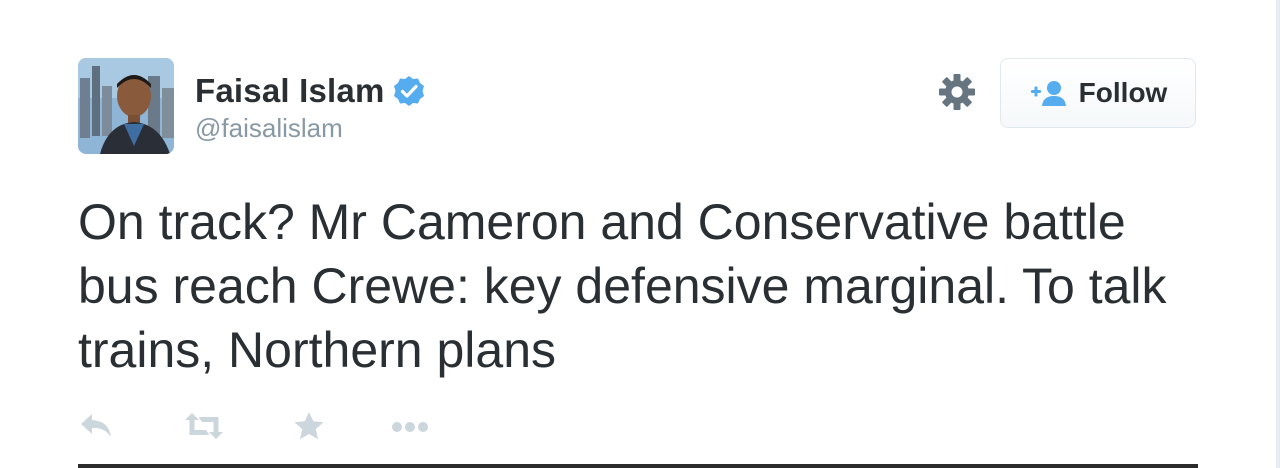 The height and width of the screenshot is (468, 1280). I want to click on author-name-row: Faisal Islam, so click(310, 91).